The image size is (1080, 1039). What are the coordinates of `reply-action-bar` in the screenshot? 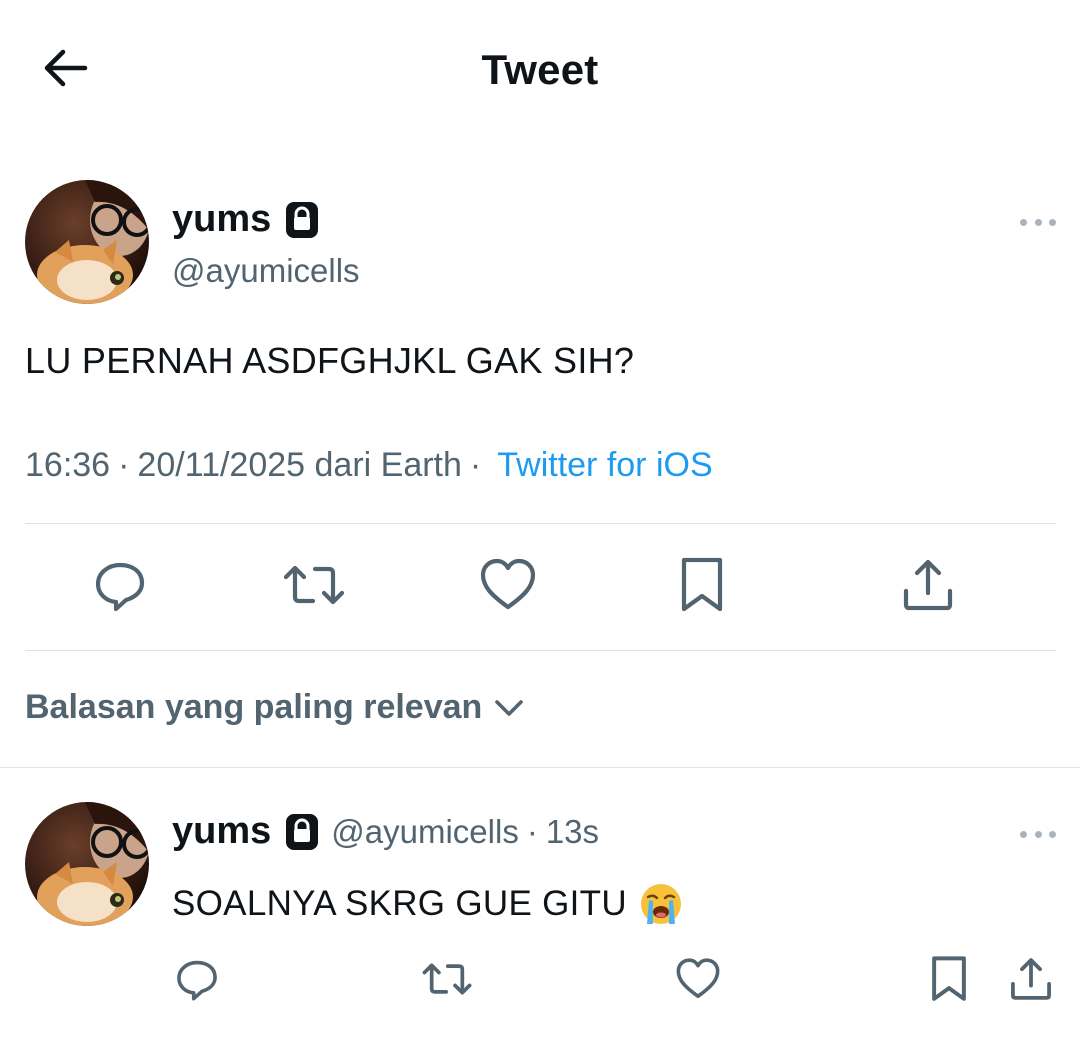 It's located at (540, 980).